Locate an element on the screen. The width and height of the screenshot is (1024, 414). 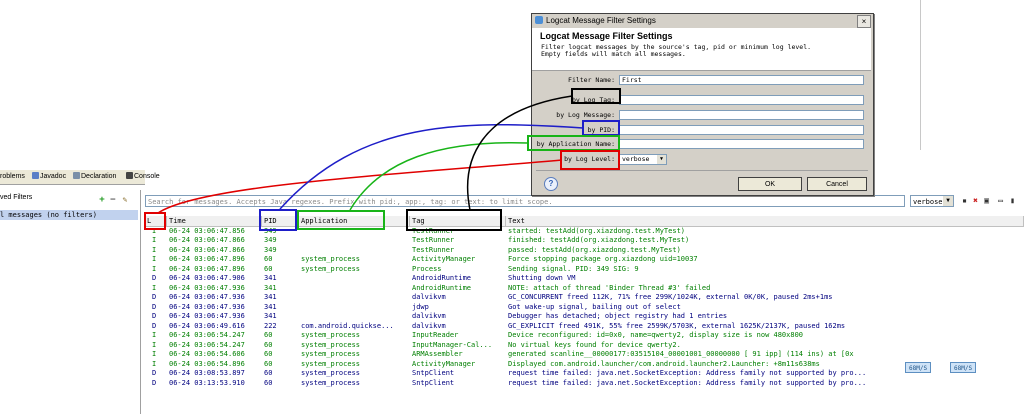
annotation-arrows is located at coordinates (370, 154).